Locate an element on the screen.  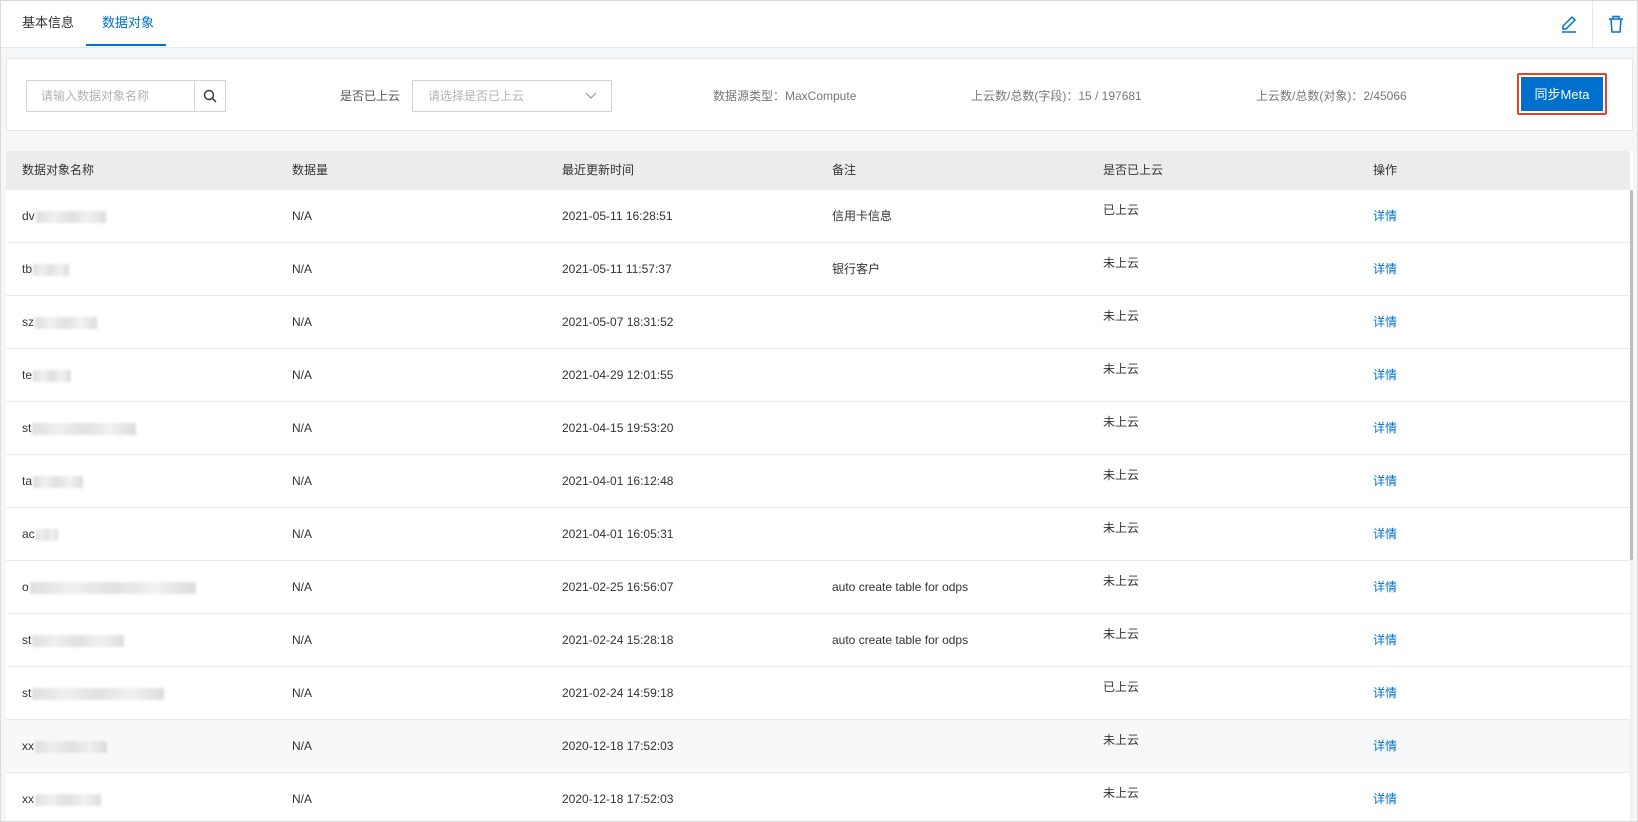
header-separator is located at coordinates (1592, 24).